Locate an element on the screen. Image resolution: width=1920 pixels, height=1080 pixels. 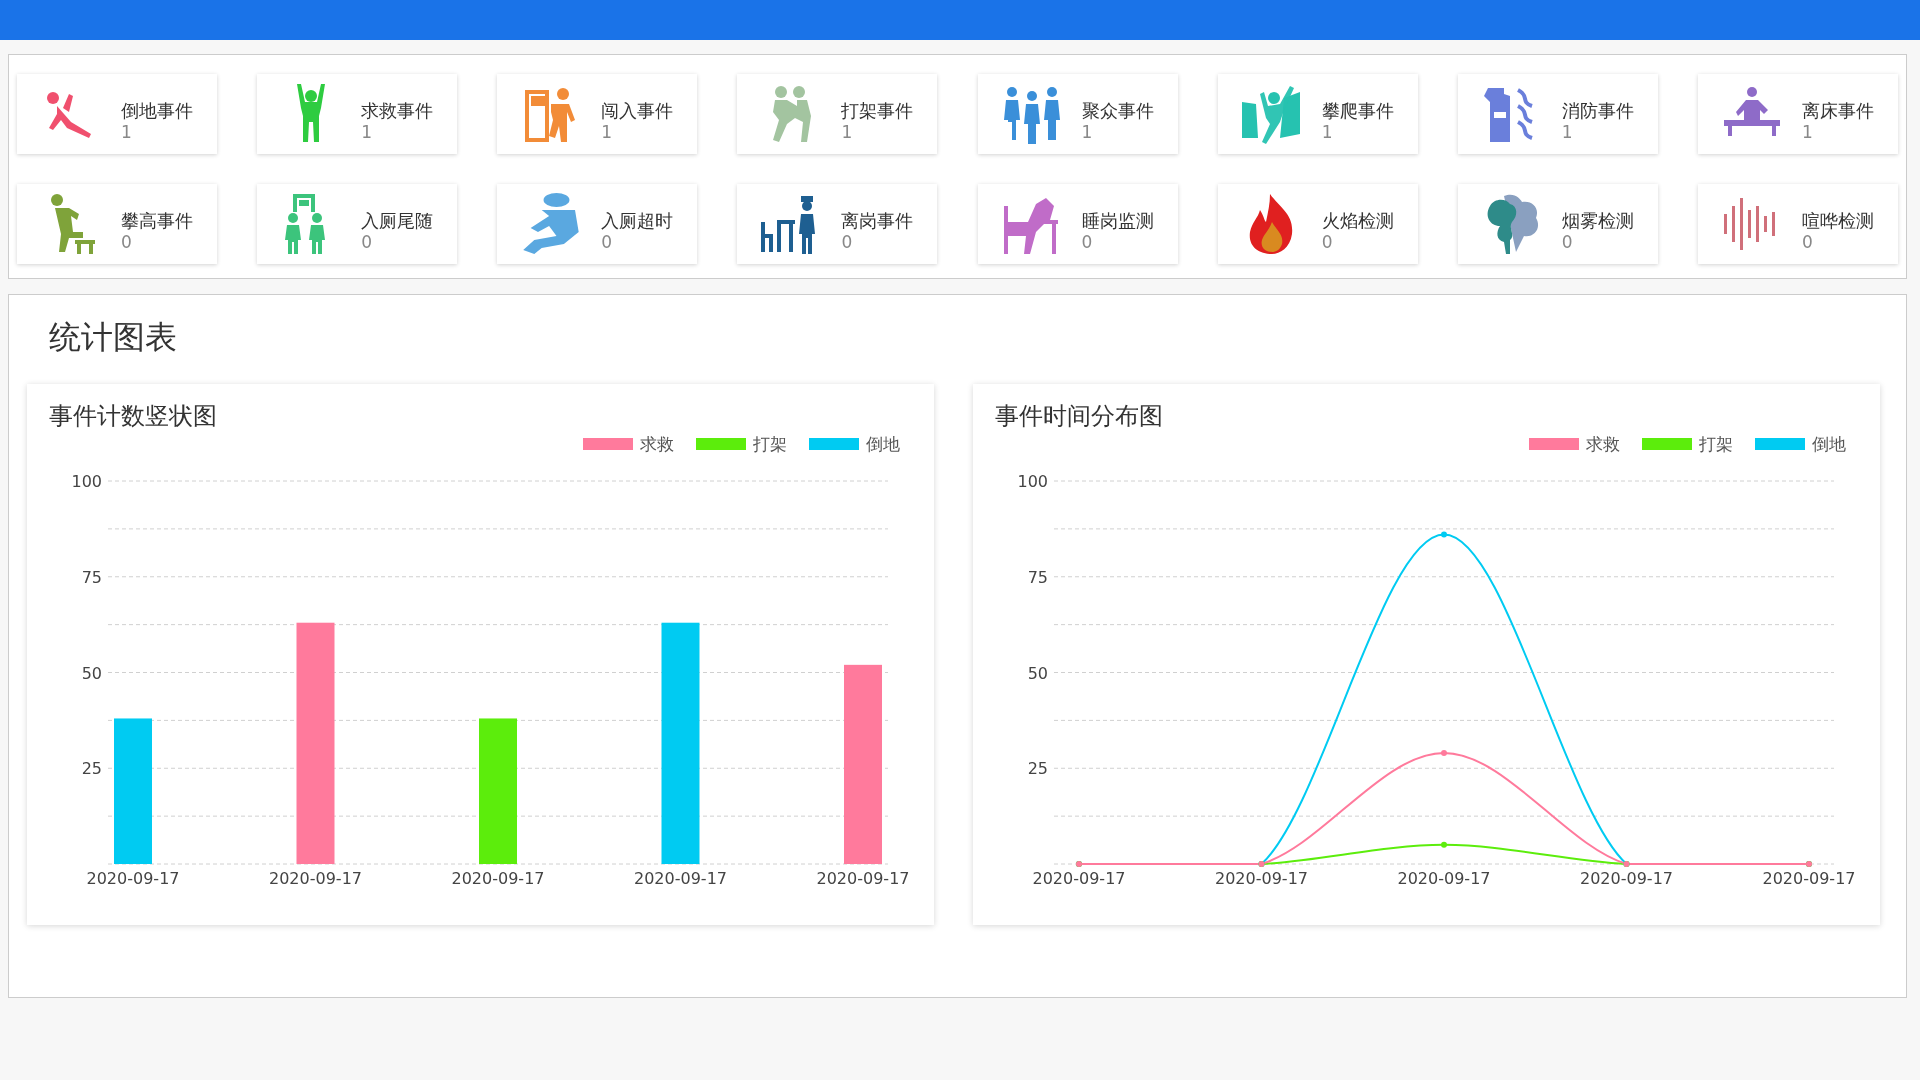
event-label: 入厕尾随 is located at coordinates (397, 220).